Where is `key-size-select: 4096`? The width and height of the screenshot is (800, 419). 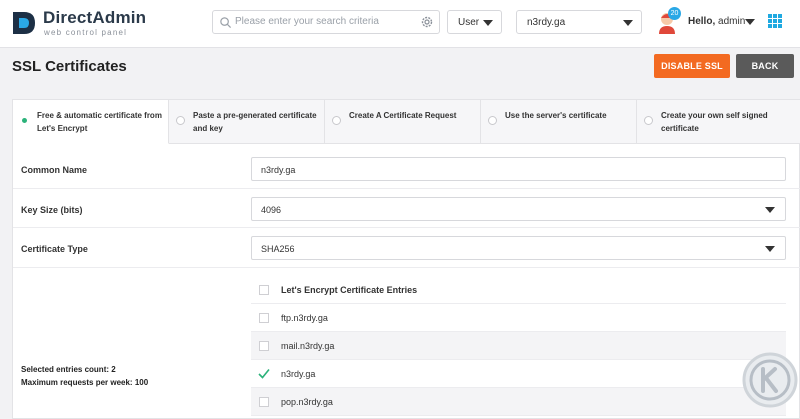 key-size-select: 4096 is located at coordinates (518, 209).